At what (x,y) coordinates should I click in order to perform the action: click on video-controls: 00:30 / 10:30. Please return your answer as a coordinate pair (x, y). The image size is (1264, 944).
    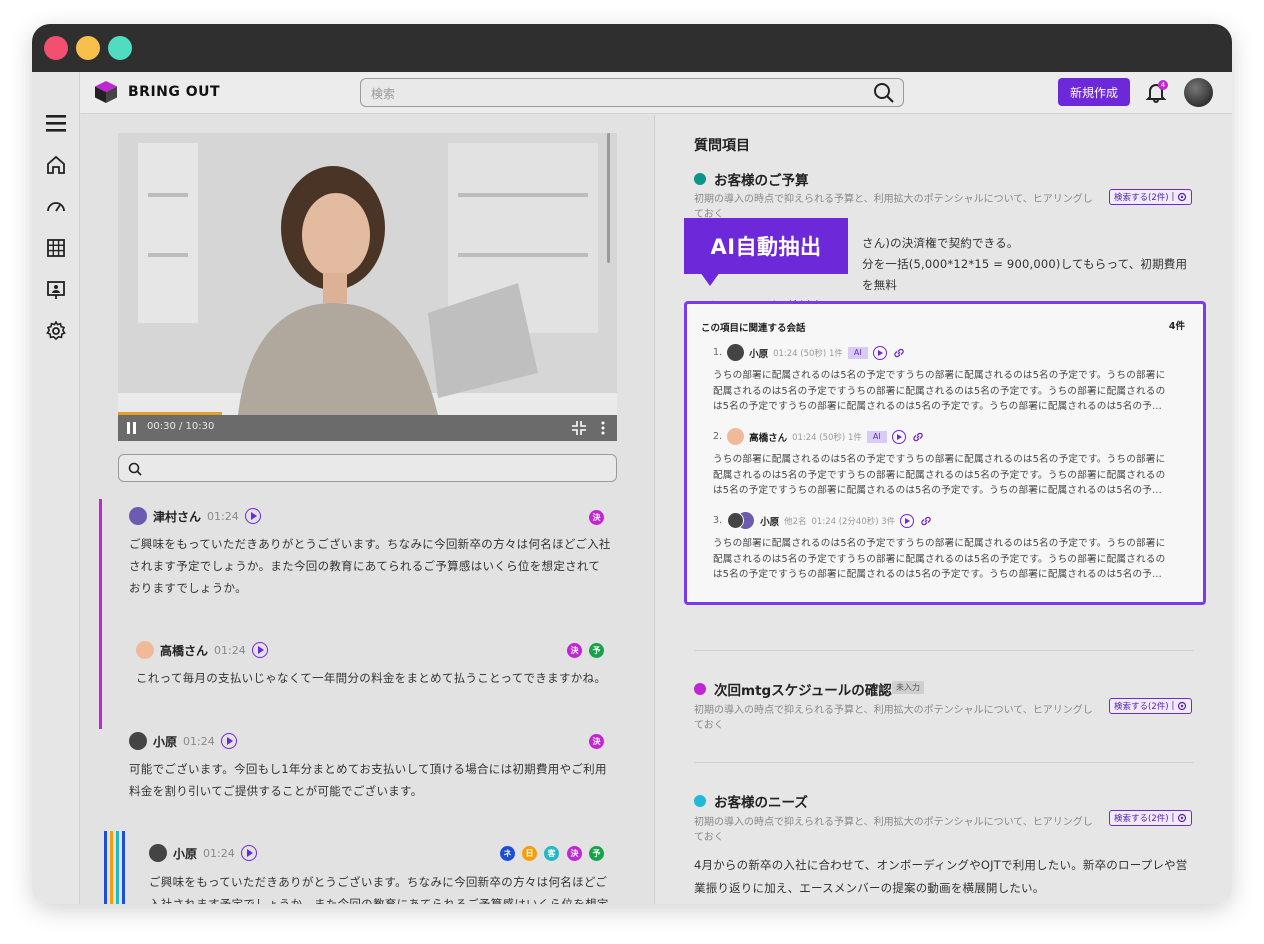
    Looking at the image, I should click on (367, 428).